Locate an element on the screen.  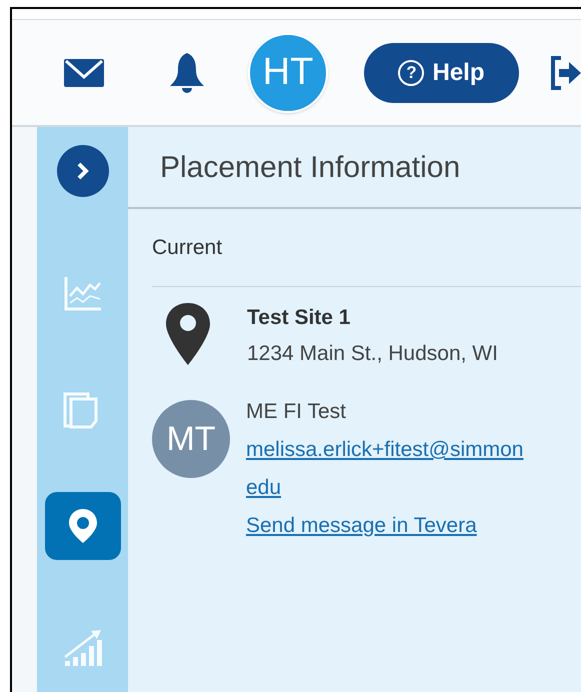
contact-avatar: MT is located at coordinates (191, 439).